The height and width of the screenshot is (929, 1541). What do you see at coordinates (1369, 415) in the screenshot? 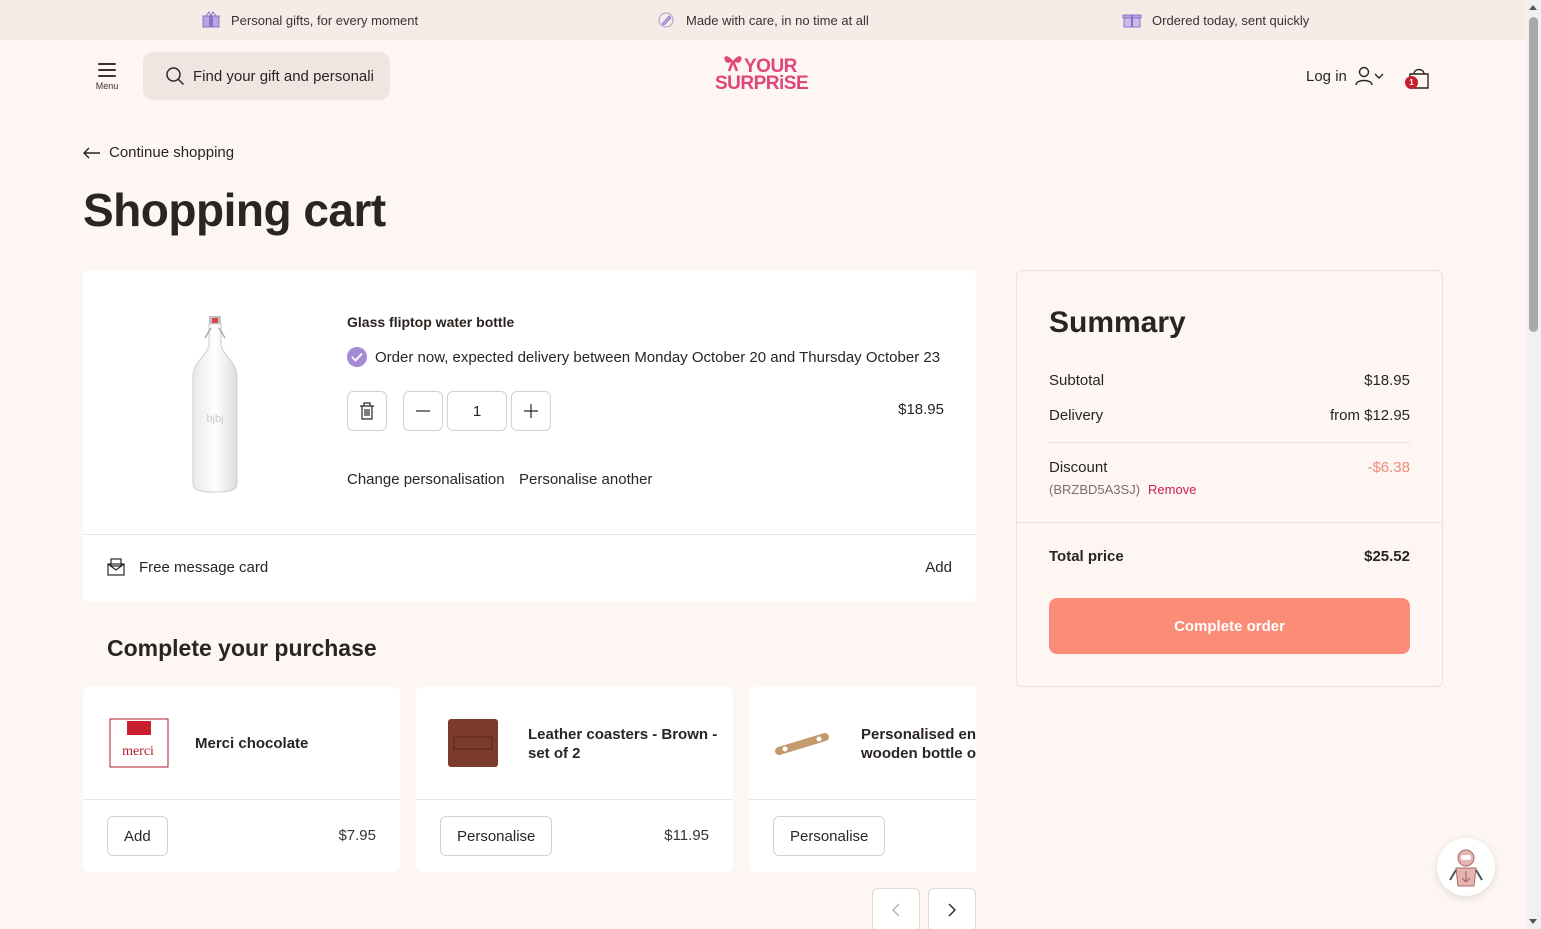
I see `delivery-value: from $12.95` at bounding box center [1369, 415].